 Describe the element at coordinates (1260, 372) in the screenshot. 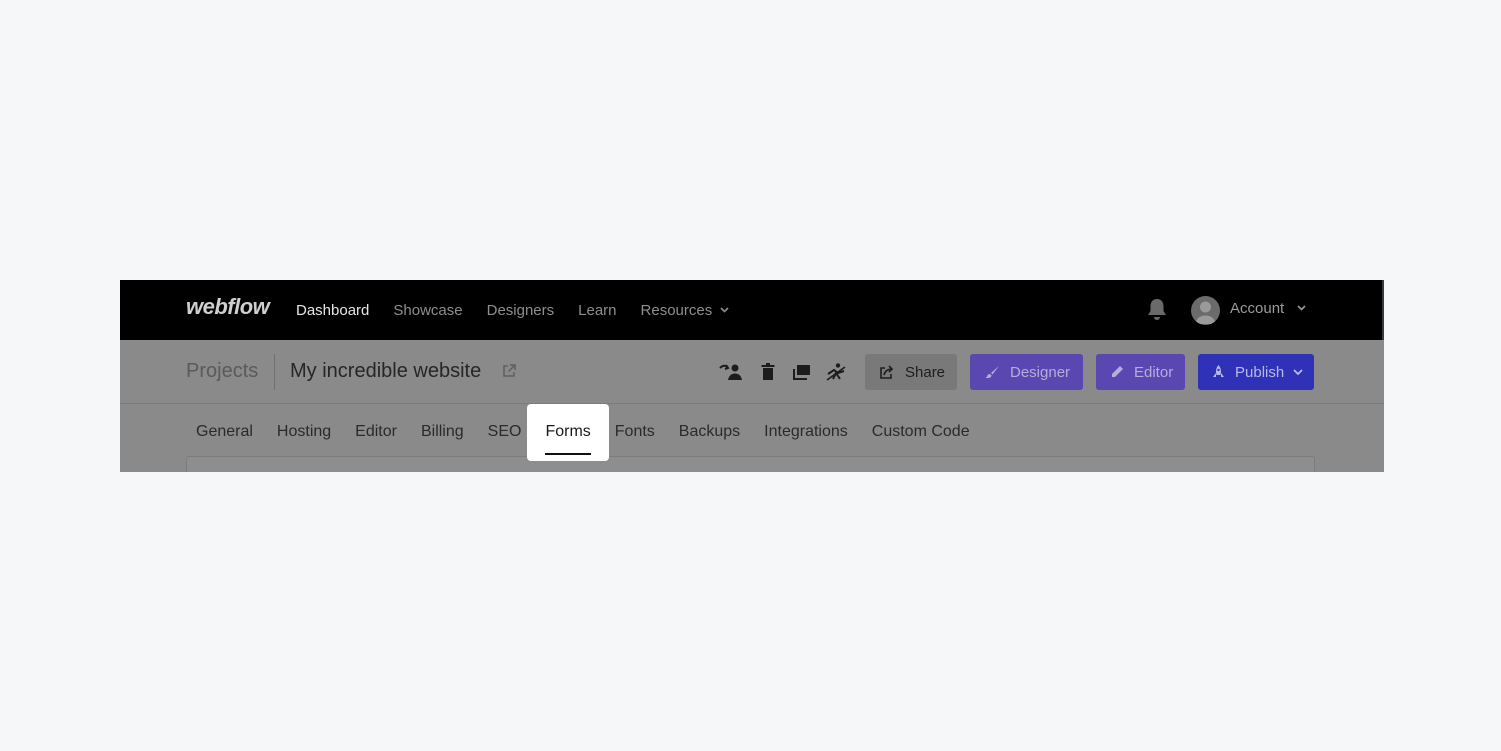

I see `publish-label: Publish` at that location.